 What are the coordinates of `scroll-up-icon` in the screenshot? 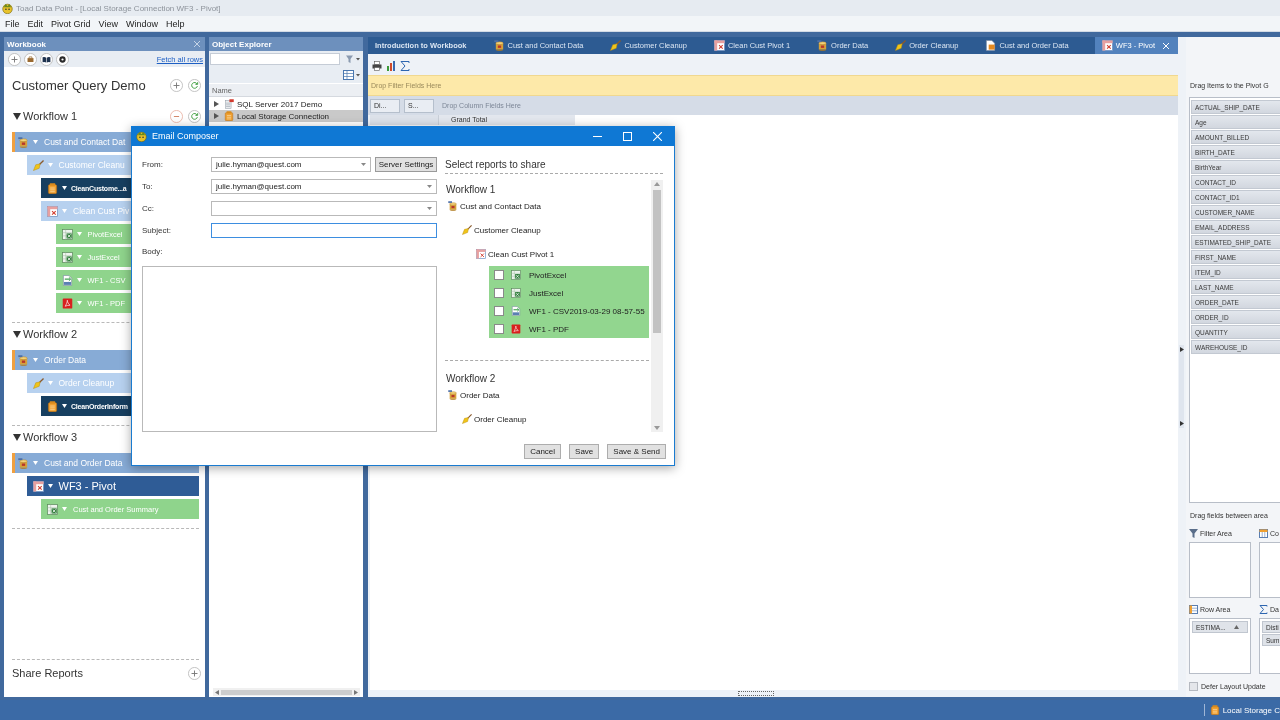 It's located at (657, 184).